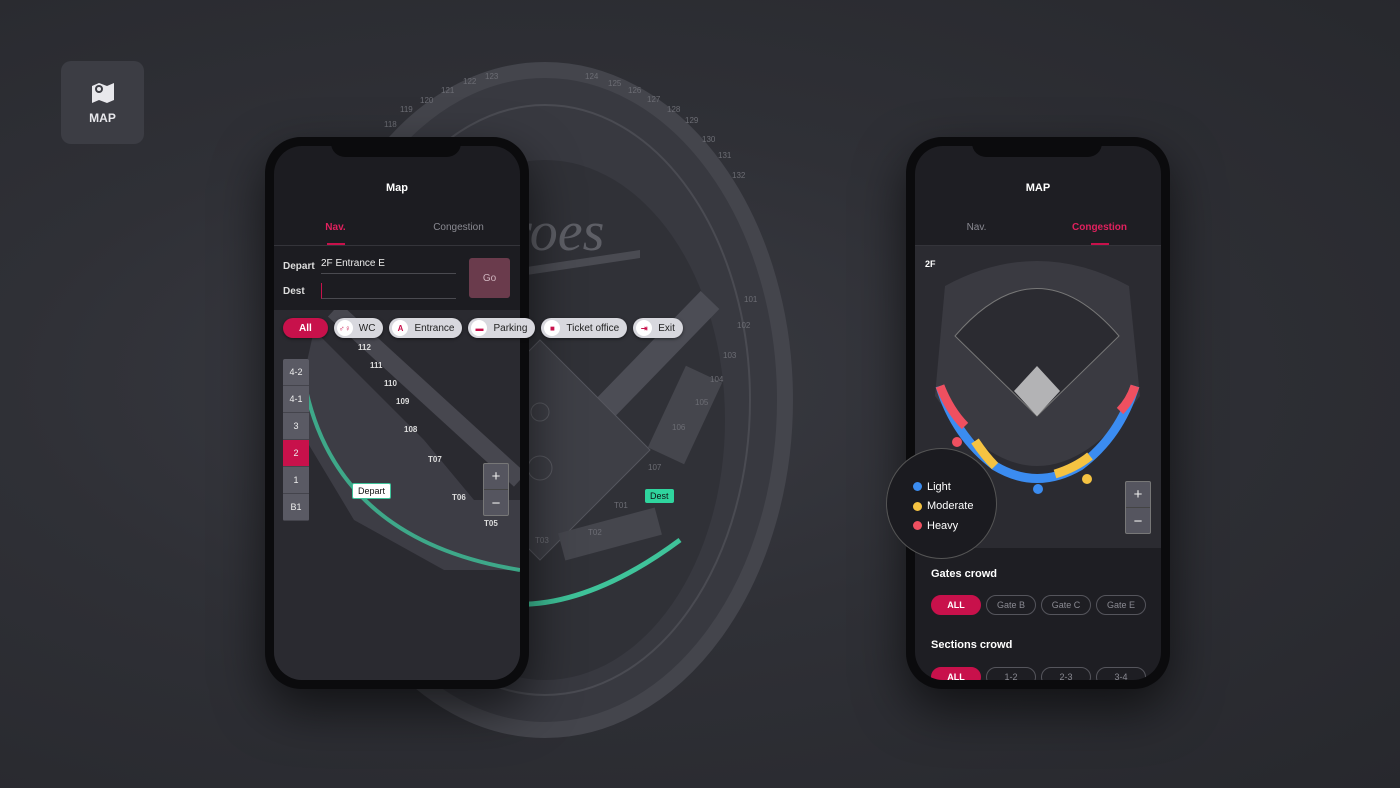 This screenshot has height=788, width=1400. Describe the element at coordinates (299, 266) in the screenshot. I see `depart-label: Depart` at that location.